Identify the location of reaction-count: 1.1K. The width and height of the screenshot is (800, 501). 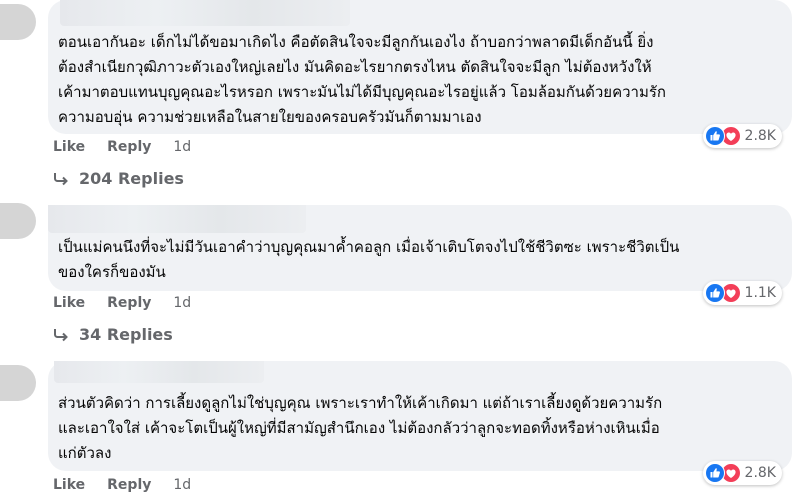
(760, 293).